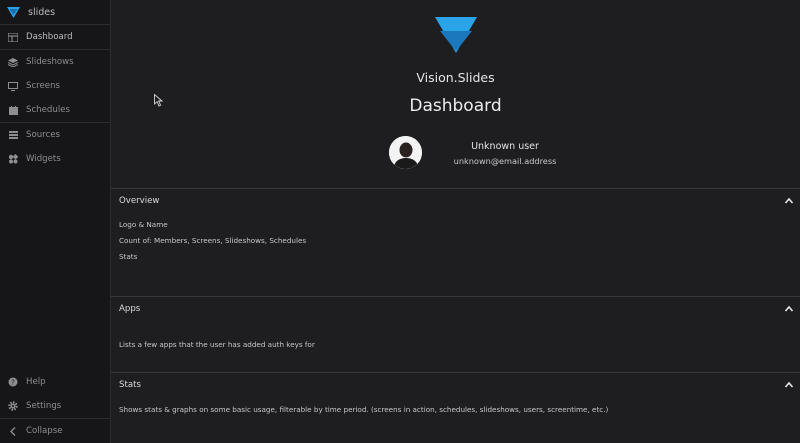 This screenshot has width=800, height=443. Describe the element at coordinates (128, 256) in the screenshot. I see `panel-line: Stats` at that location.